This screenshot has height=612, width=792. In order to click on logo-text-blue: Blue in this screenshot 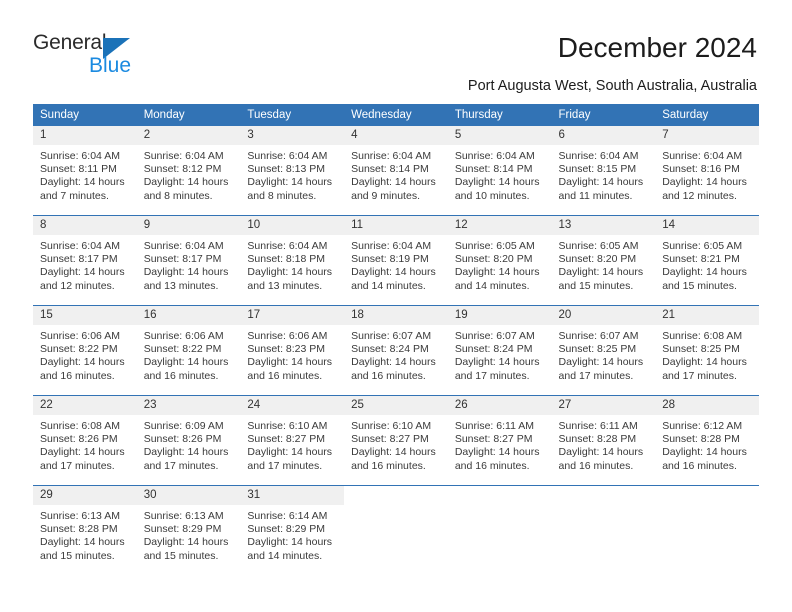, I will do `click(110, 65)`.